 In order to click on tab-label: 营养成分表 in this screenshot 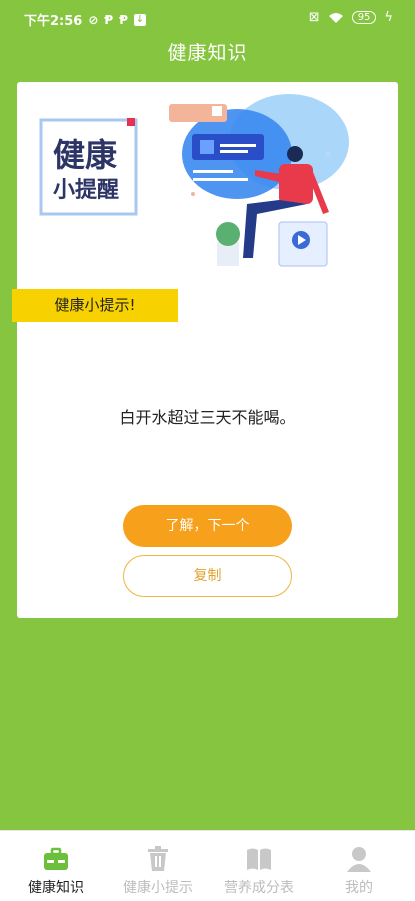, I will do `click(259, 888)`.